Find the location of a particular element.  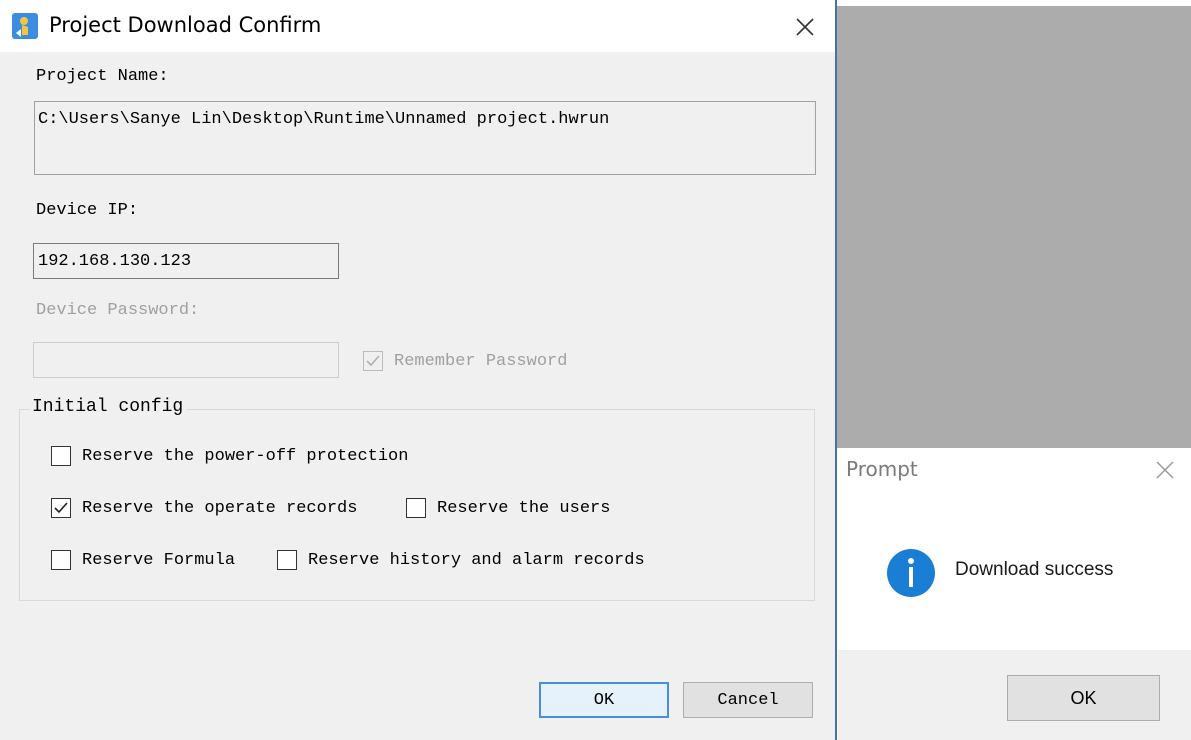

power-off-protection-checkbox is located at coordinates (61, 456).